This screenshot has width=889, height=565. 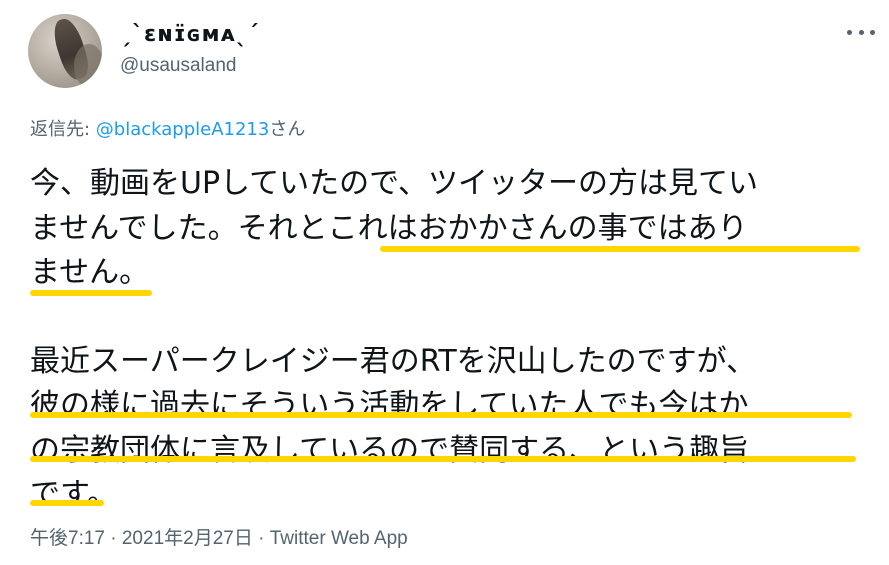 I want to click on body-line: ませんでした。それとこれはおかかさんの事ではあり, so click(x=450, y=229).